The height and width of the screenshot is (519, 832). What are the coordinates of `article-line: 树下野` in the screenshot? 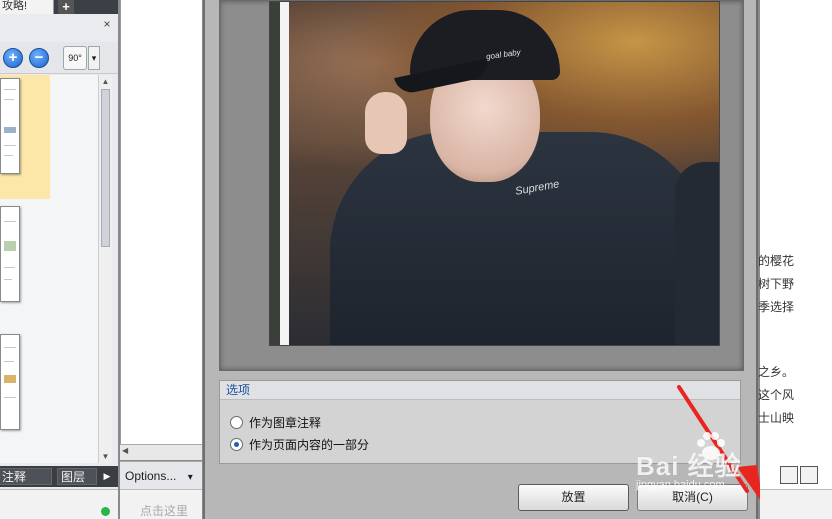 It's located at (776, 284).